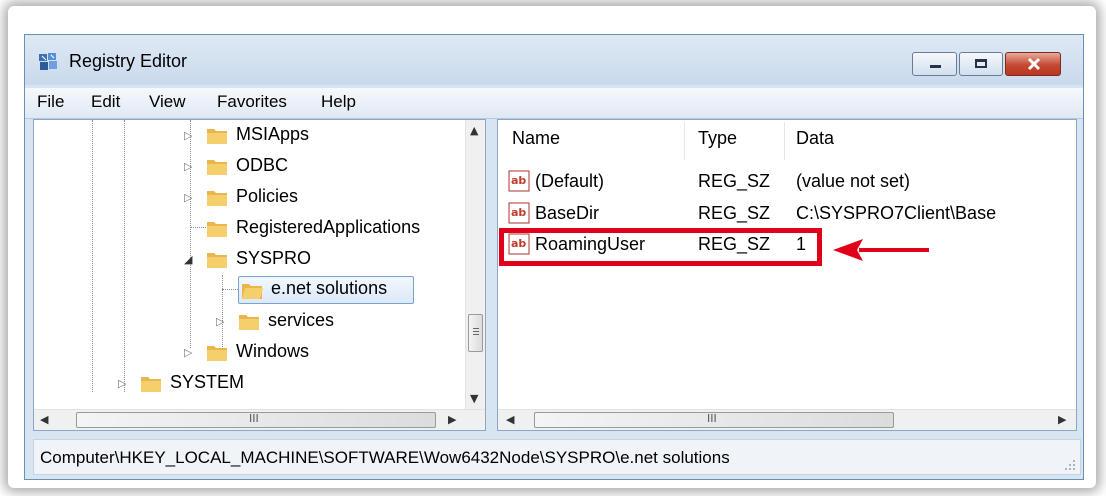 This screenshot has width=1106, height=496. Describe the element at coordinates (475, 266) in the screenshot. I see `tree-vertical-scrollbar: ▲ ▼` at that location.